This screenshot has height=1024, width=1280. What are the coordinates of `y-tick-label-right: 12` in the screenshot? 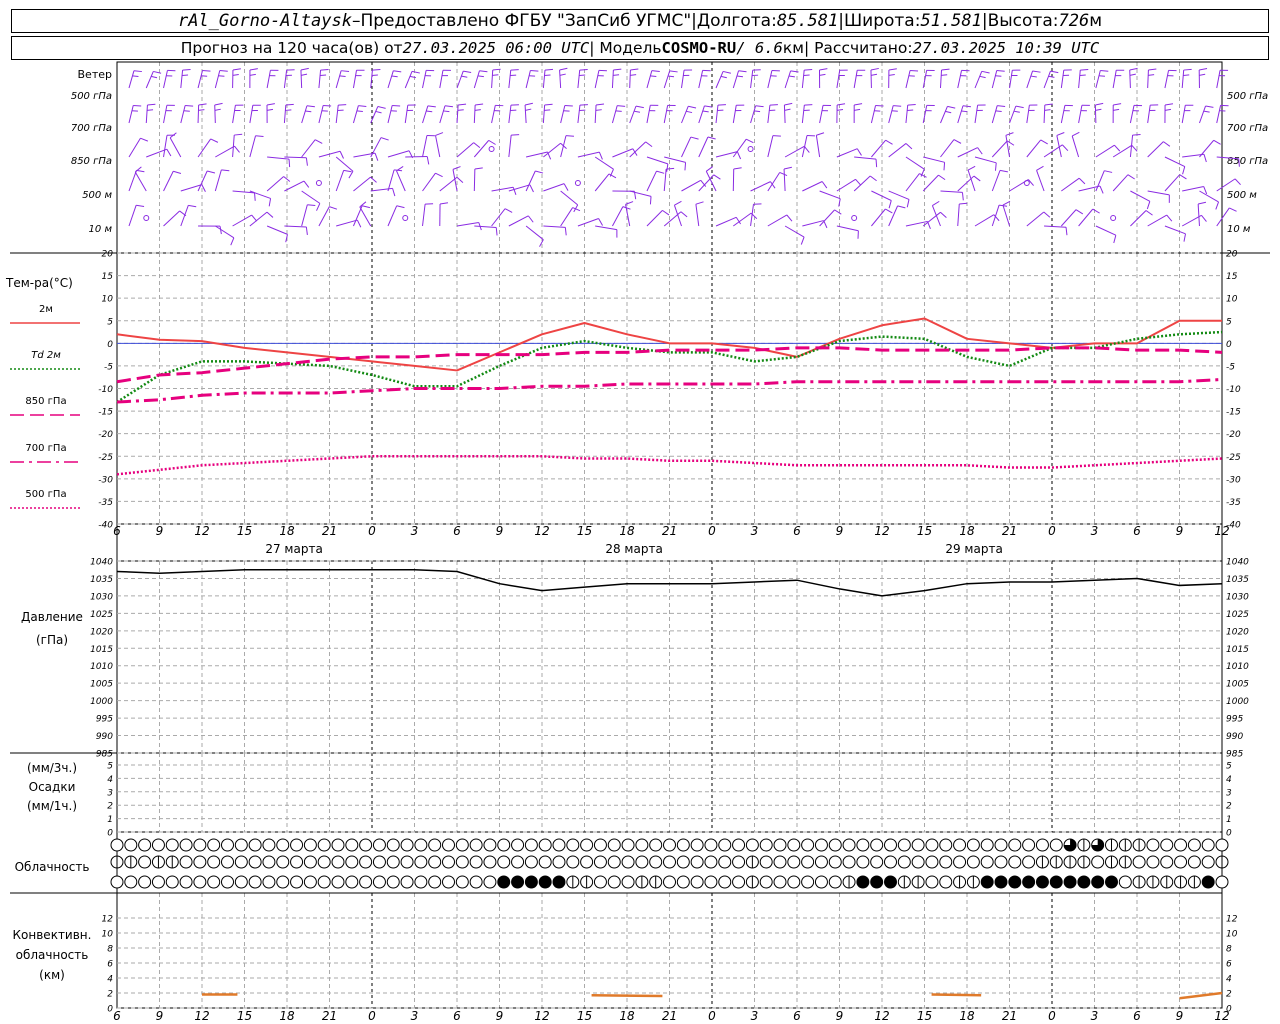 It's located at (1232, 920).